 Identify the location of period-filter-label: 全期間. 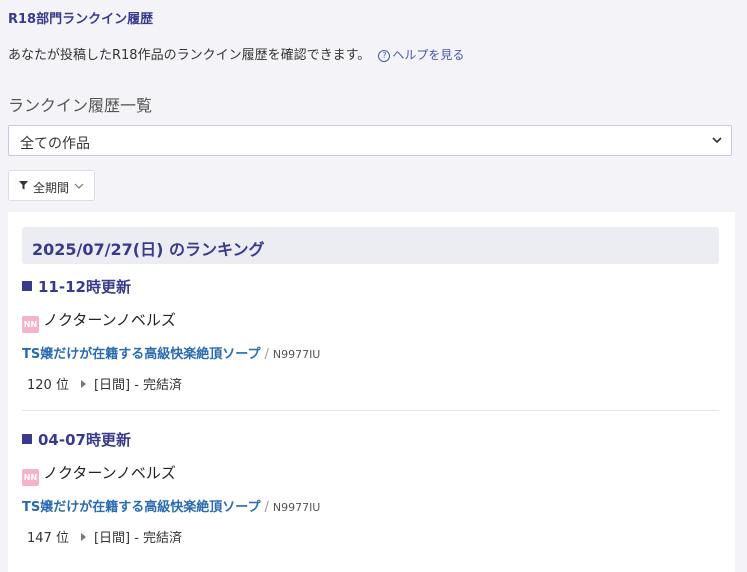
(51, 188).